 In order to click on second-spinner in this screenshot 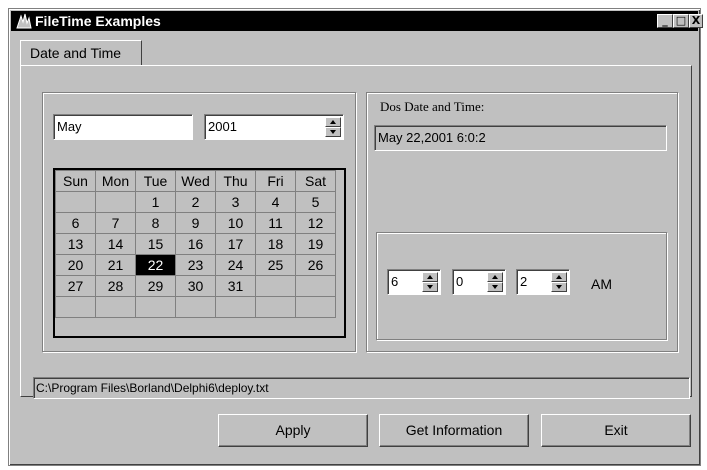, I will do `click(559, 282)`.